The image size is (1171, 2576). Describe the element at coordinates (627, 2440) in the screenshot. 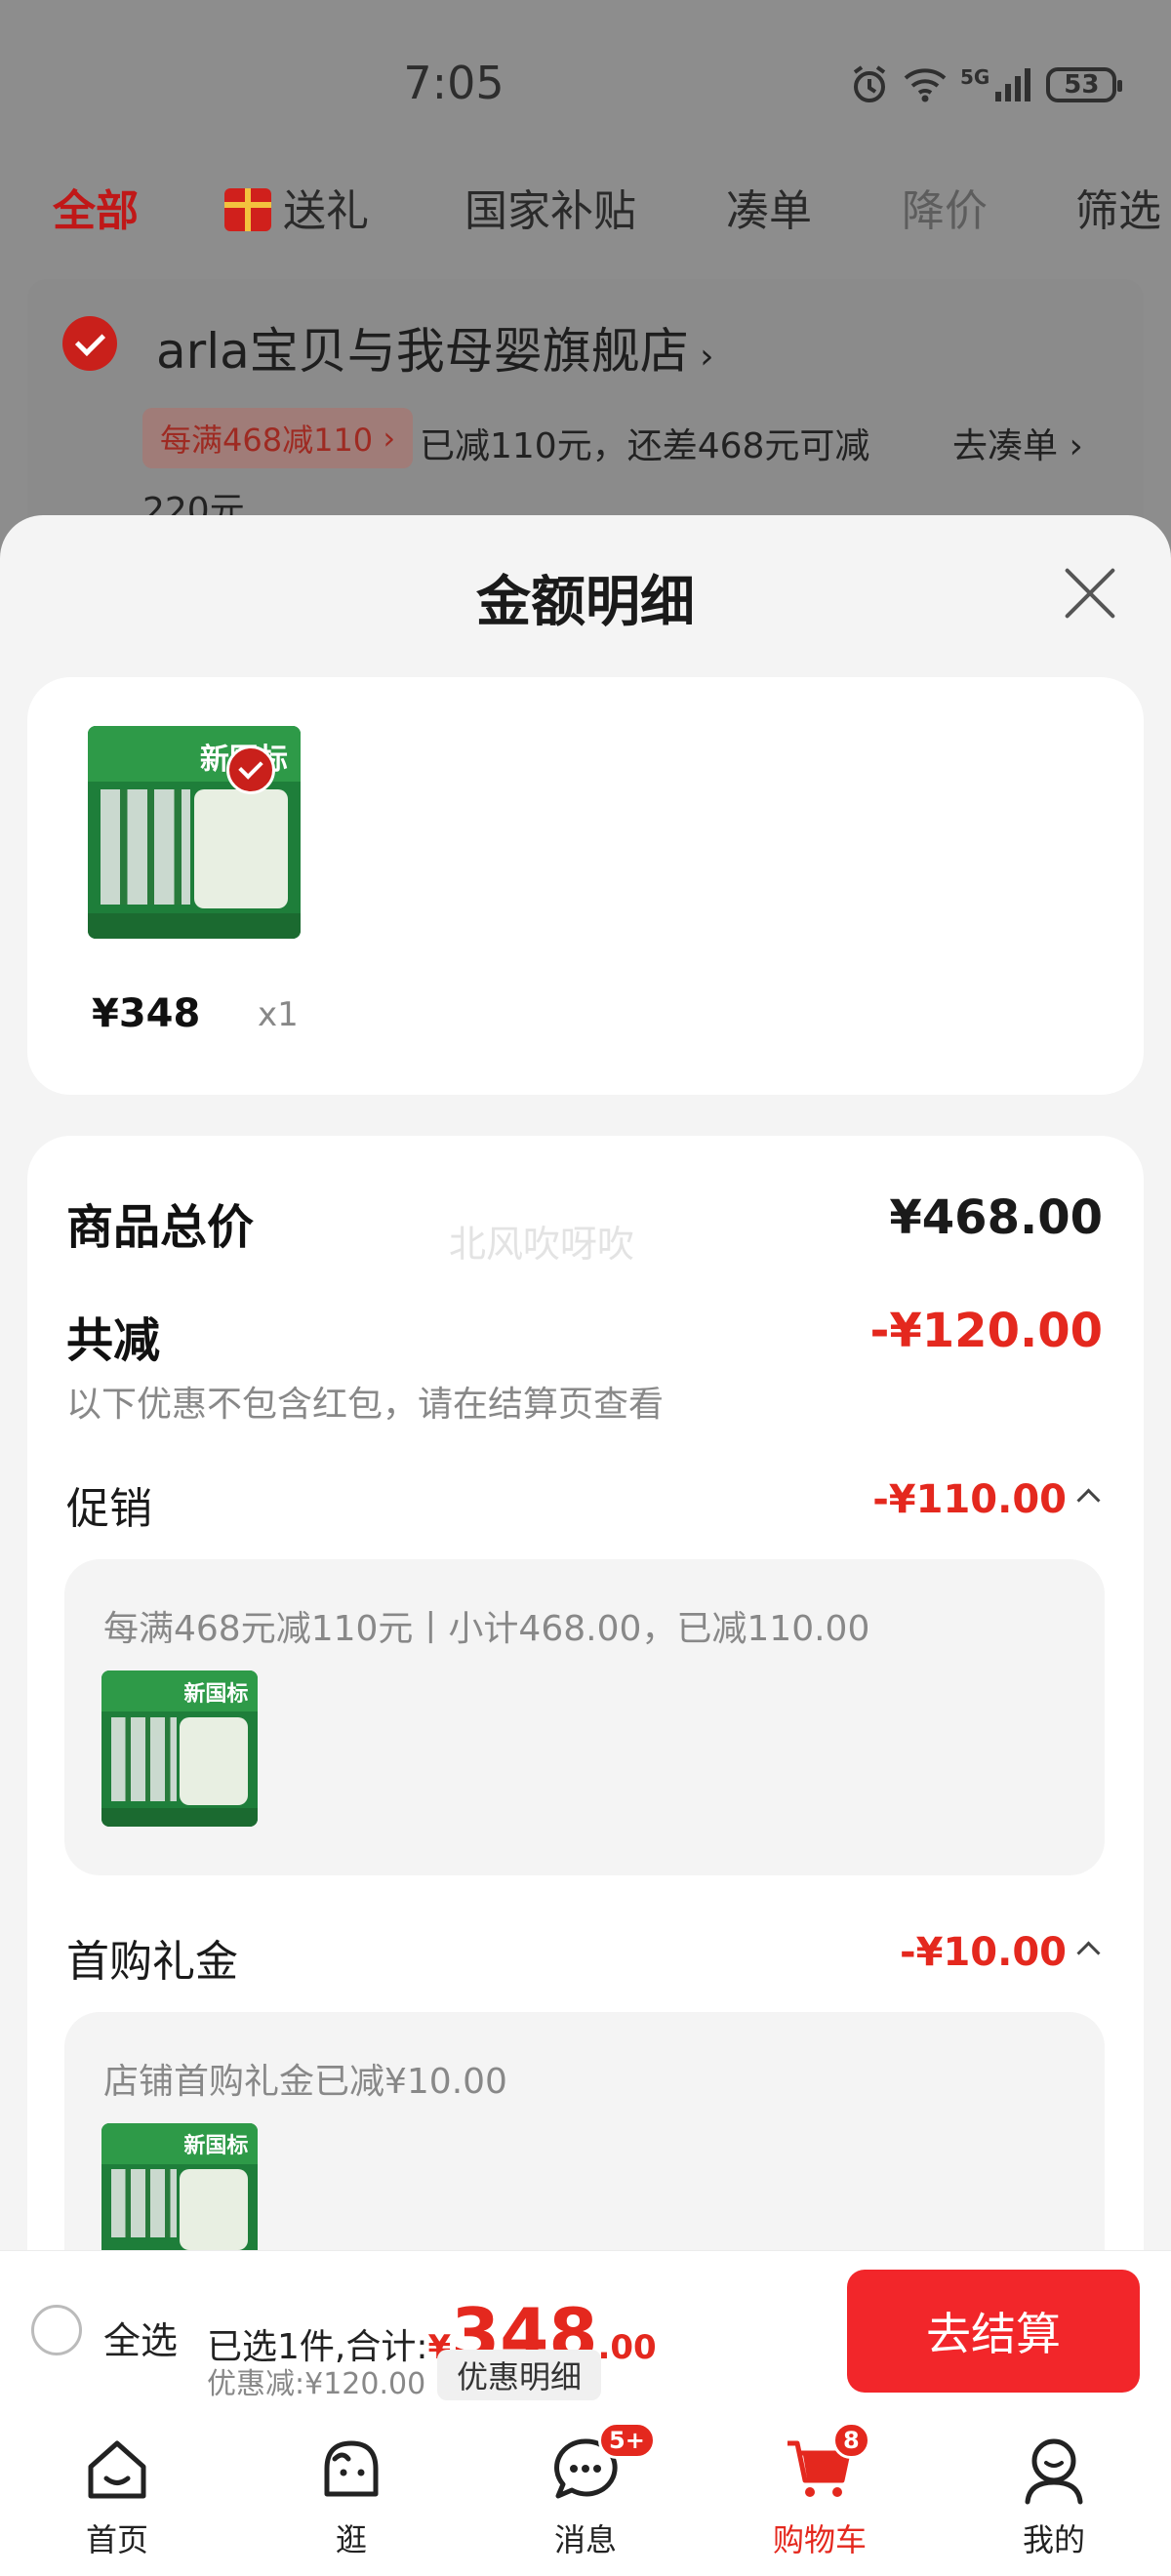

I see `message-badge: 5+` at that location.